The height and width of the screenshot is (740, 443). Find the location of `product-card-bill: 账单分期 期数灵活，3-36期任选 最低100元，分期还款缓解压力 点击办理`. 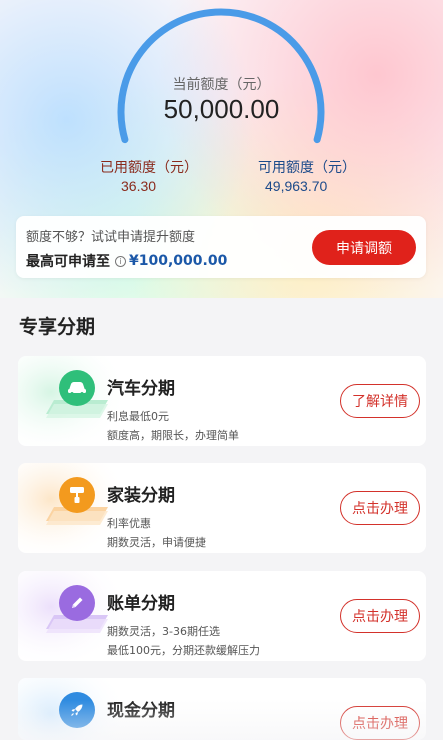

product-card-bill: 账单分期 期数灵活，3-36期任选 最低100元，分期还款缓解压力 点击办理 is located at coordinates (222, 616).